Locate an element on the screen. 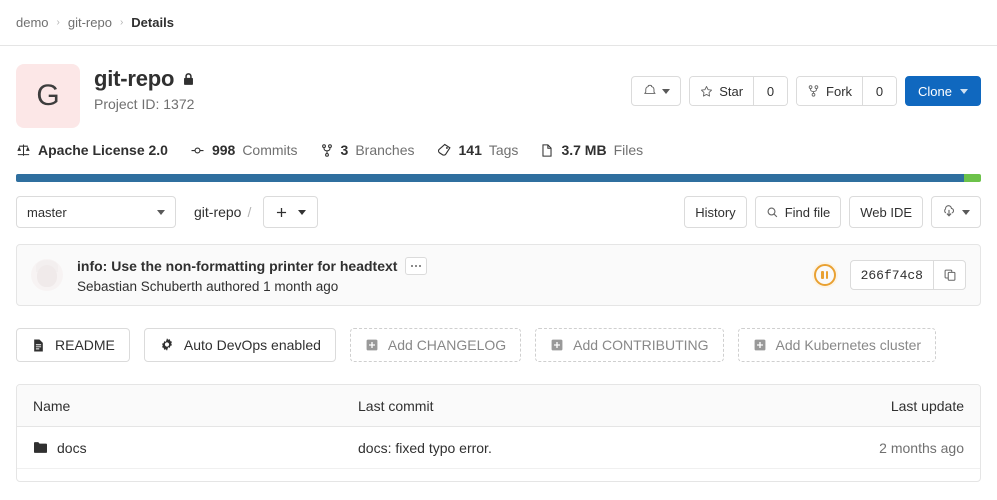  avatar is located at coordinates (47, 275).